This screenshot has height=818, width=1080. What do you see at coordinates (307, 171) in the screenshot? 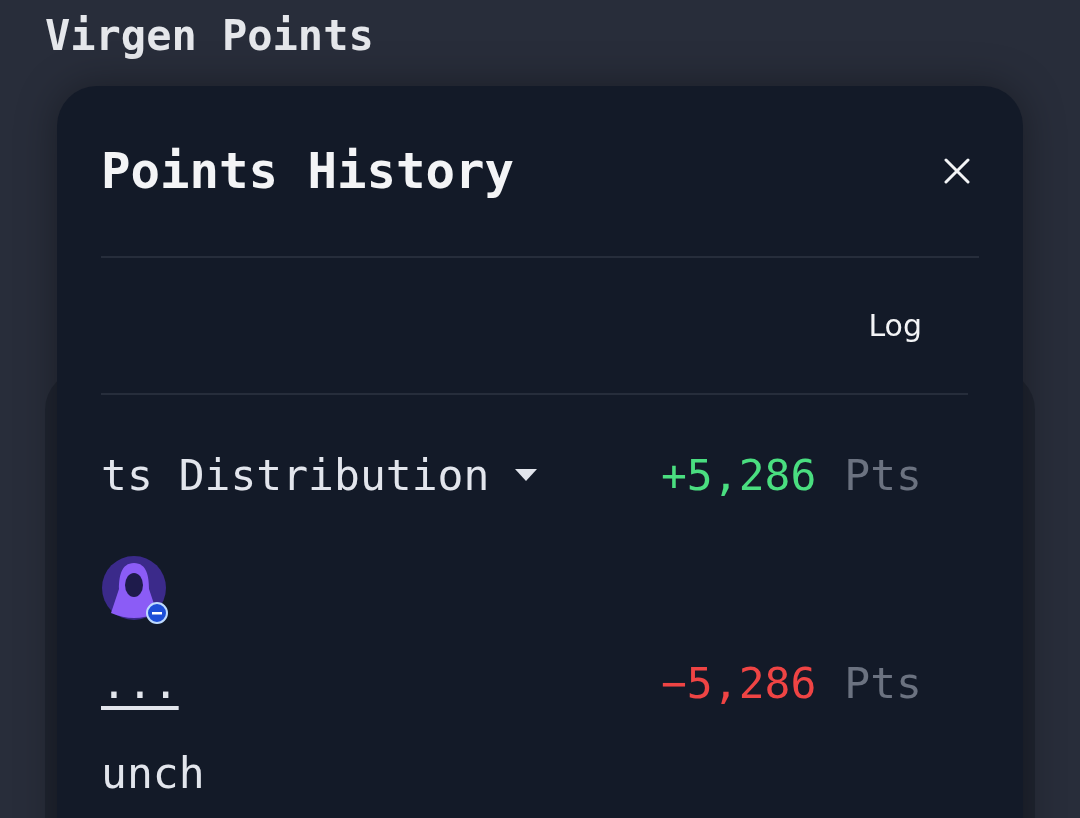
I see `dialog-title: Points History` at bounding box center [307, 171].